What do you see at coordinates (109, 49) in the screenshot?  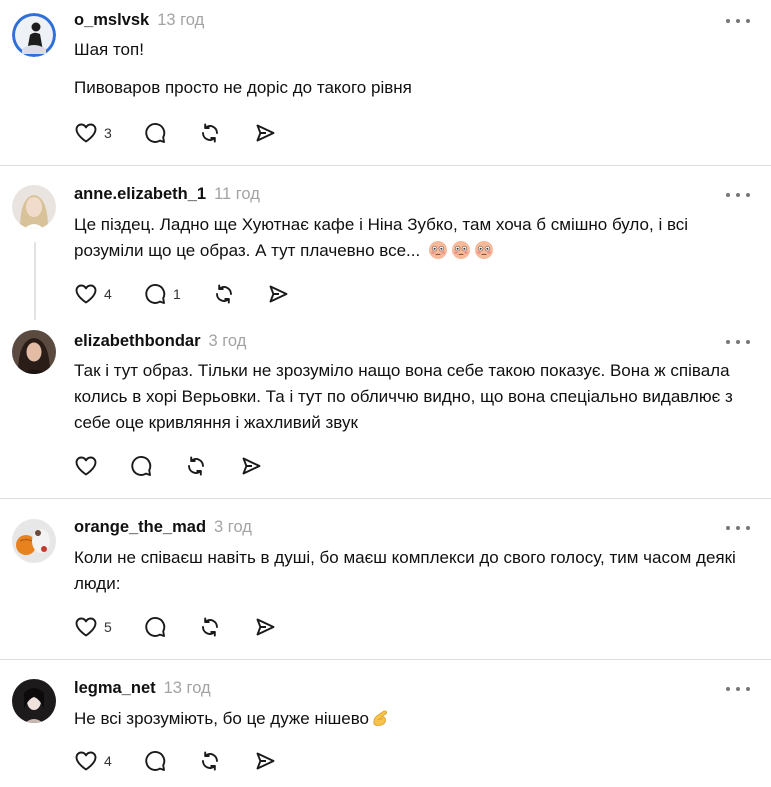 I see `post-line: Шая топ!` at bounding box center [109, 49].